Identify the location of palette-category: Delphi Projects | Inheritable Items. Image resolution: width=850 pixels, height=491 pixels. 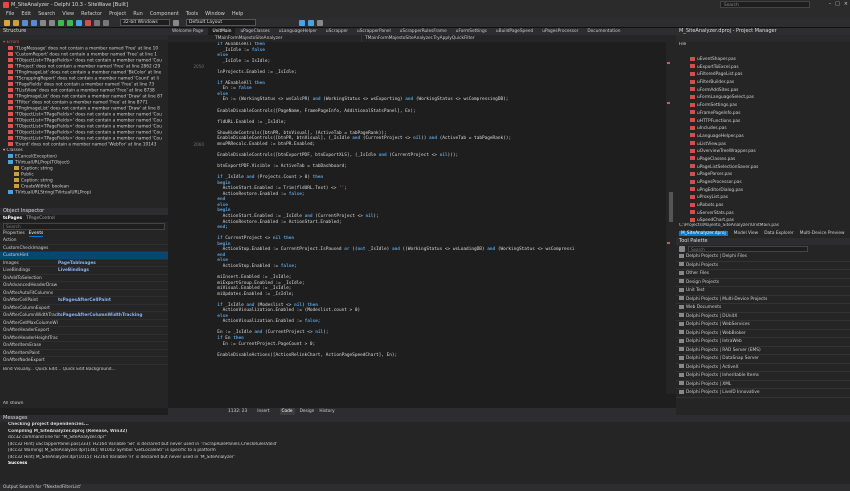
(763, 376).